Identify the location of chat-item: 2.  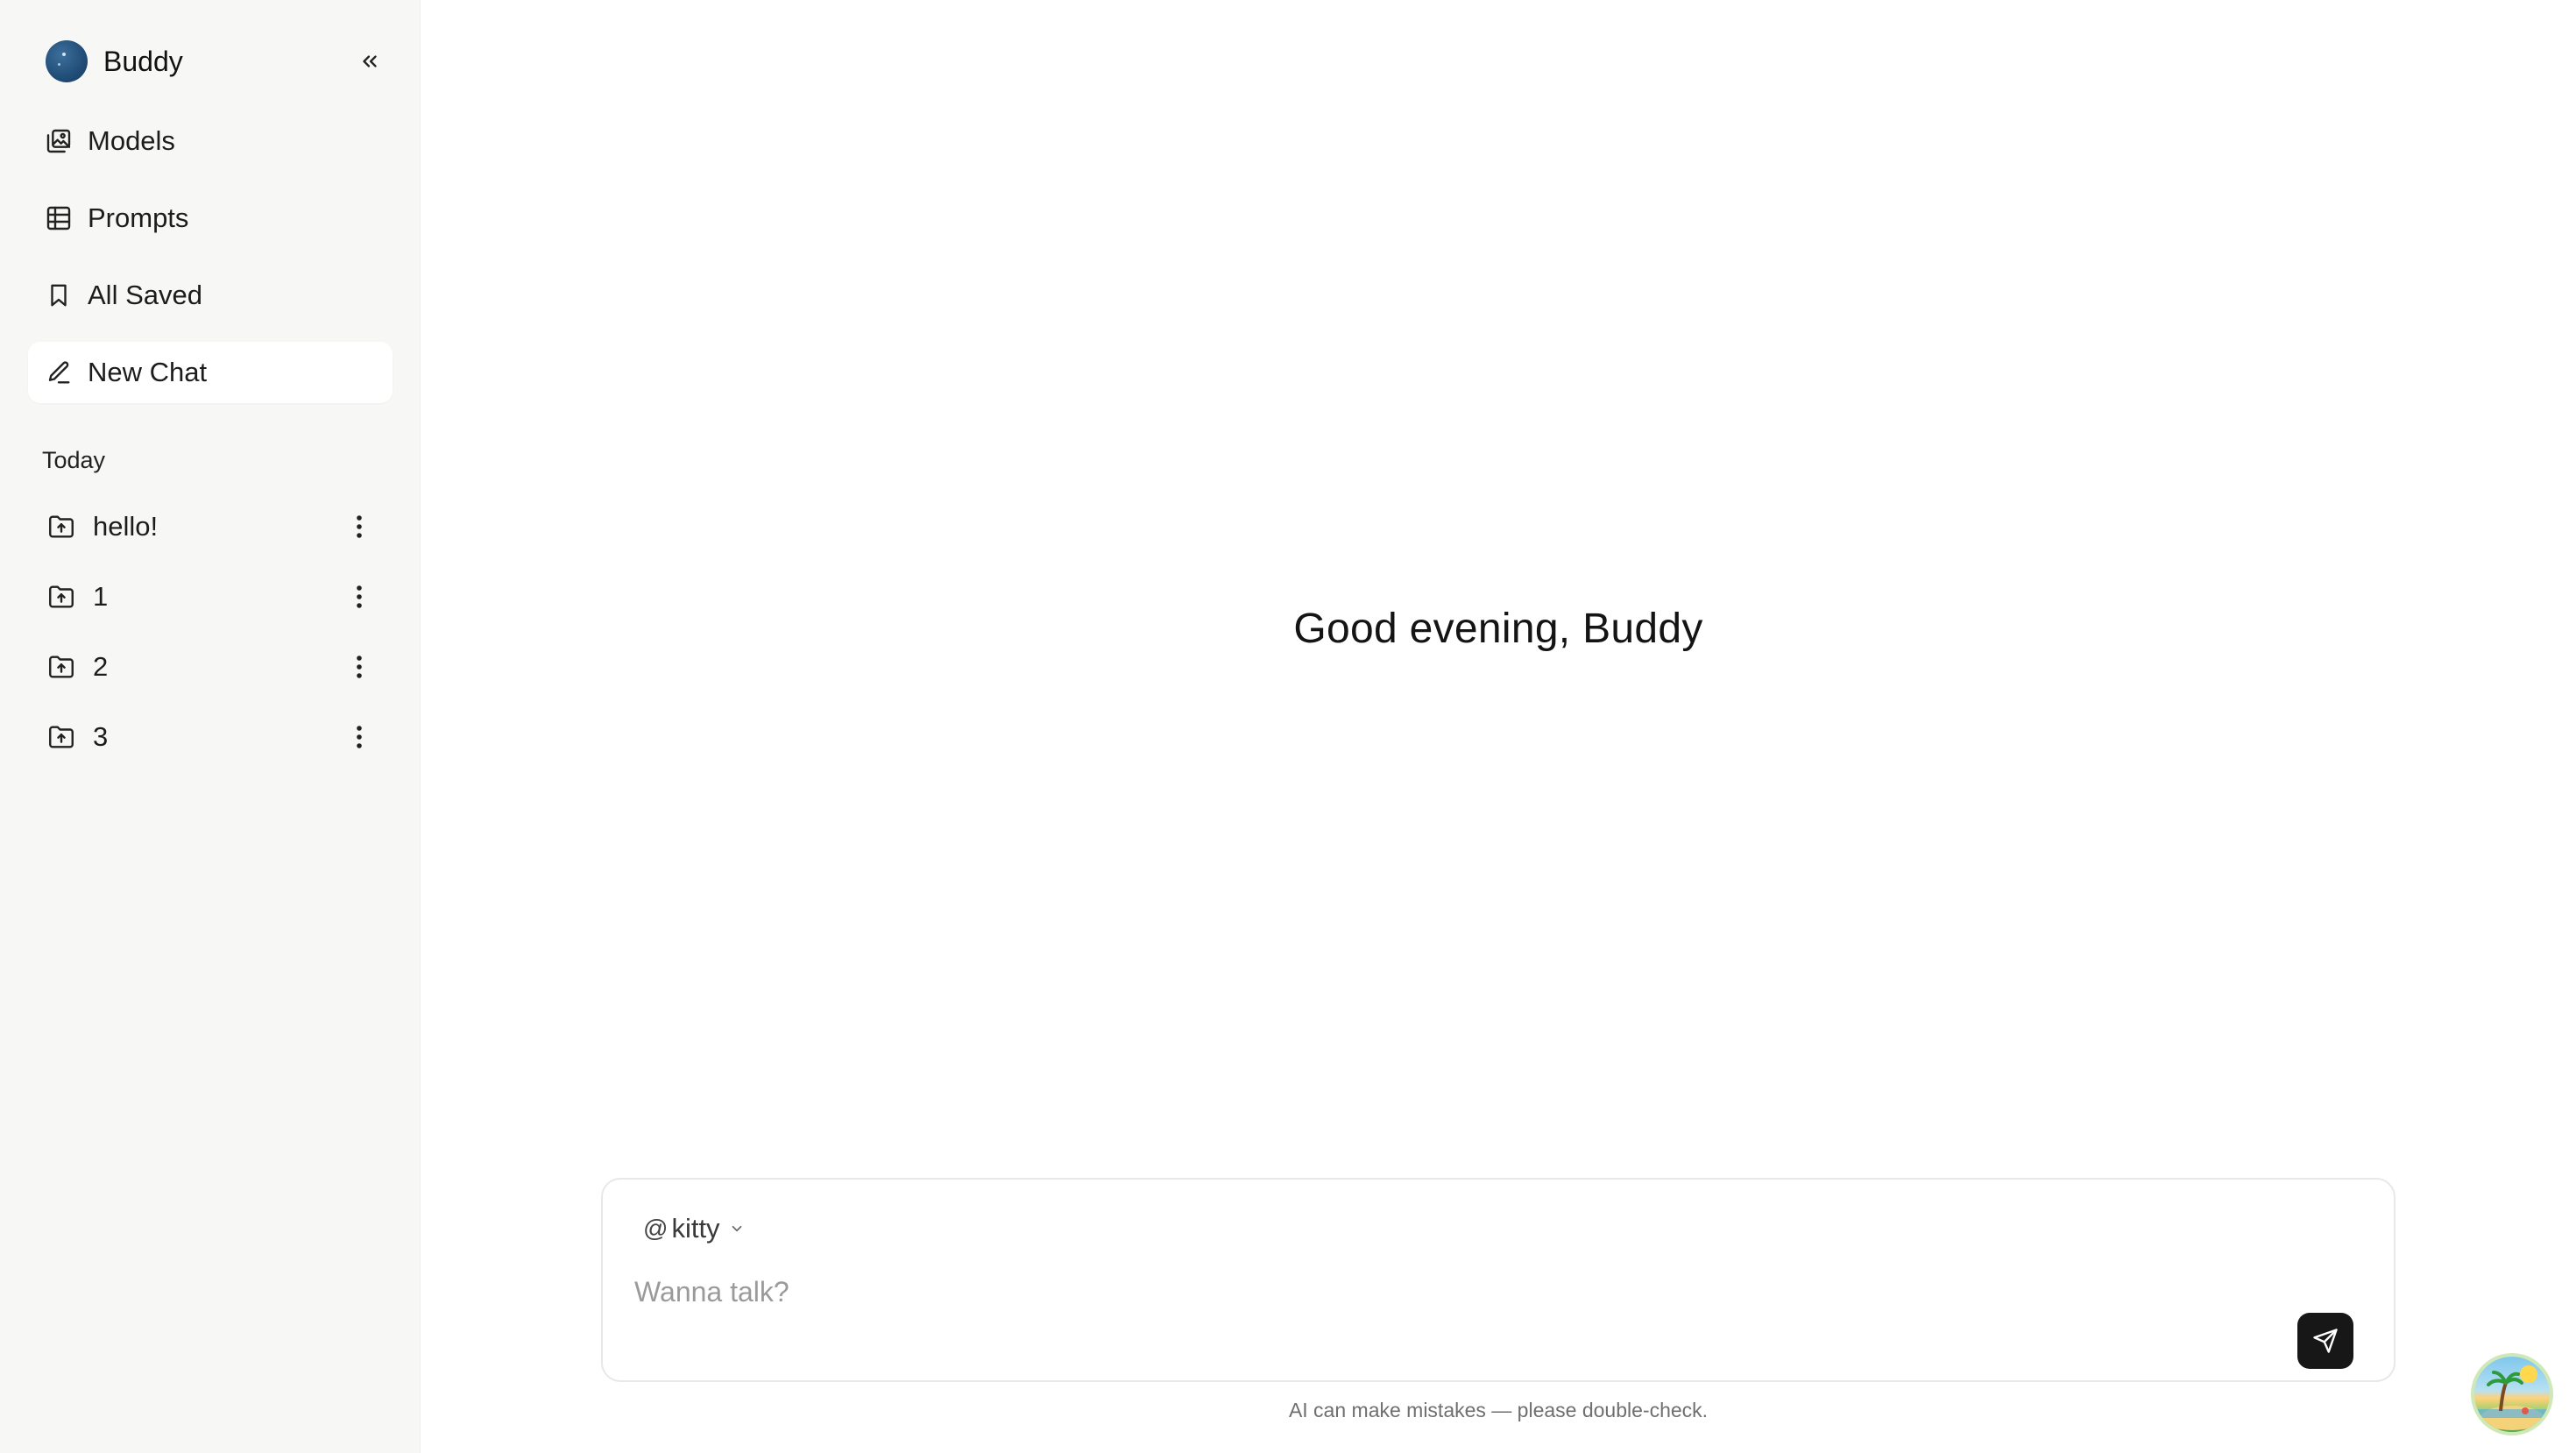
(210, 667).